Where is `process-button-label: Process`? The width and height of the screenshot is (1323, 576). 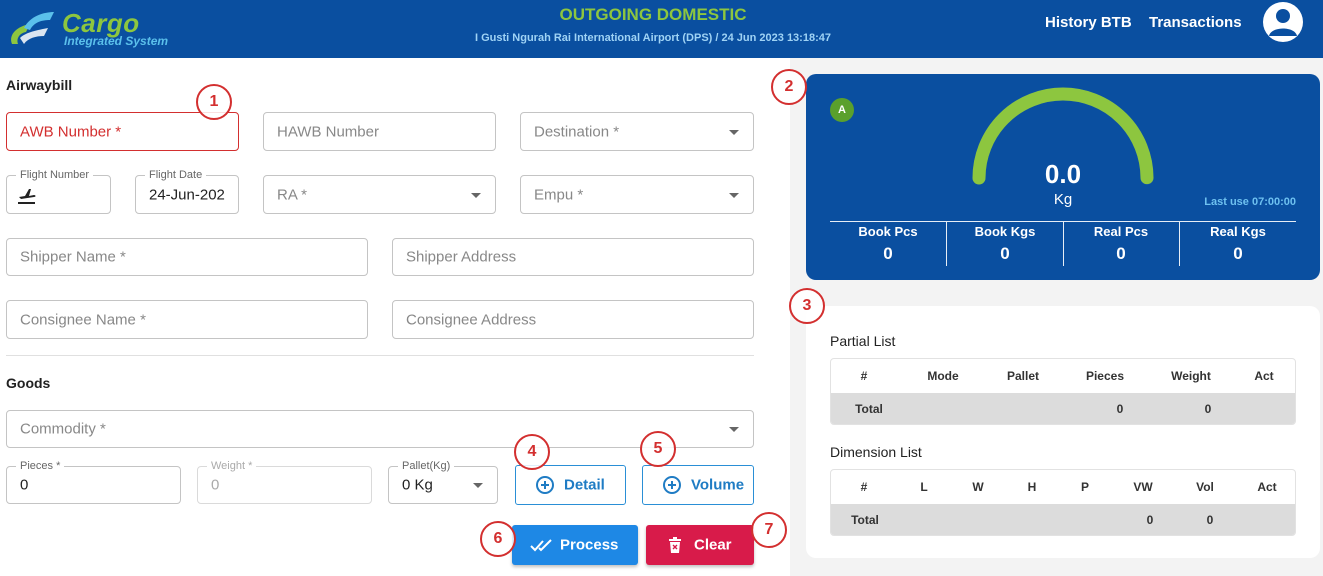 process-button-label: Process is located at coordinates (589, 545).